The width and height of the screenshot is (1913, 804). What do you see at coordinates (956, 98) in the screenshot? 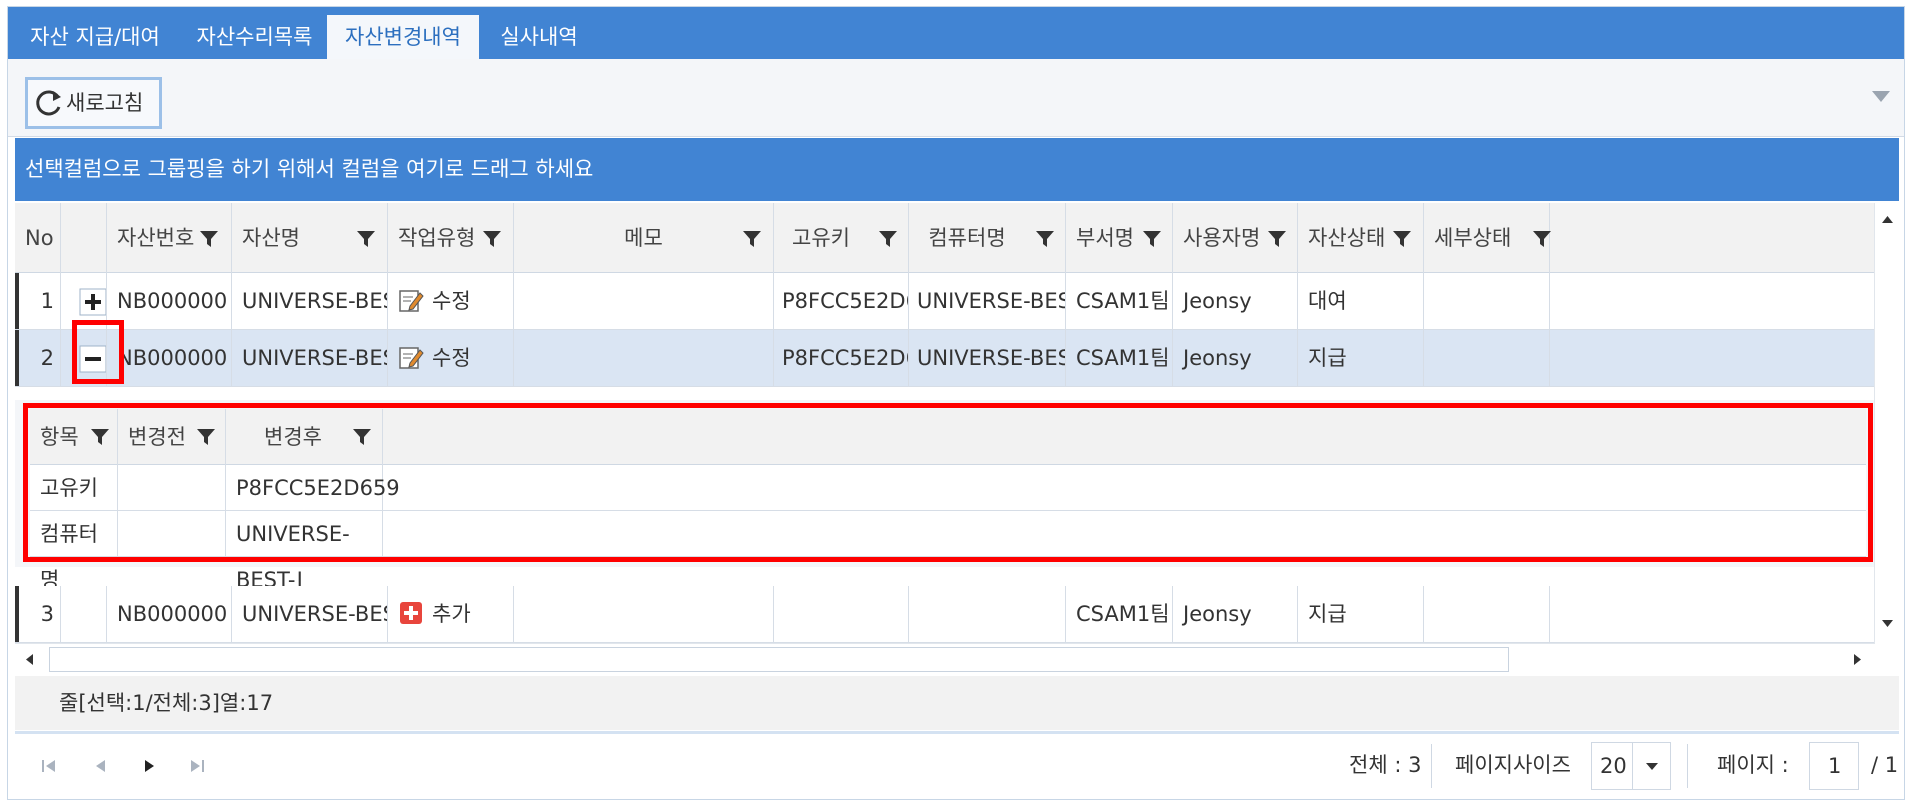
I see `toolbar: 새로고침` at bounding box center [956, 98].